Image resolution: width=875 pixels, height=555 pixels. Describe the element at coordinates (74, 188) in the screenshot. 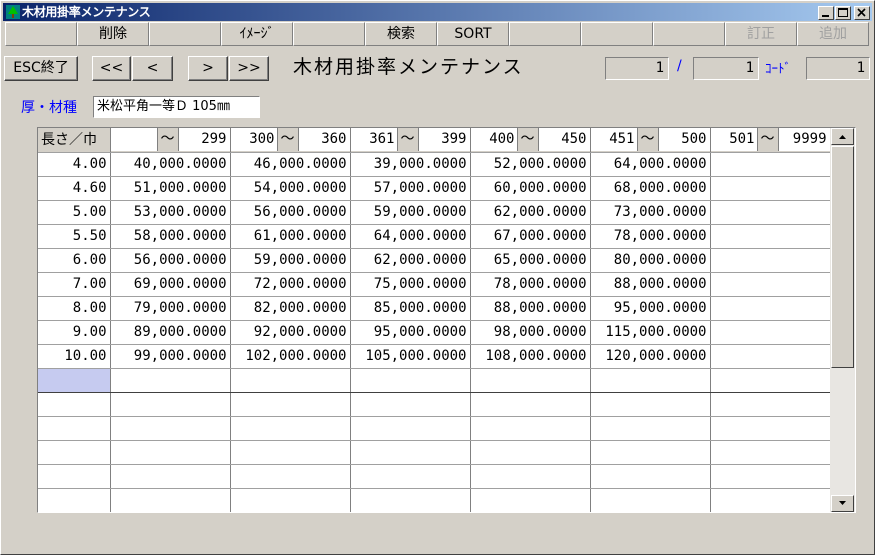

I see `length-cell: 4.60` at that location.